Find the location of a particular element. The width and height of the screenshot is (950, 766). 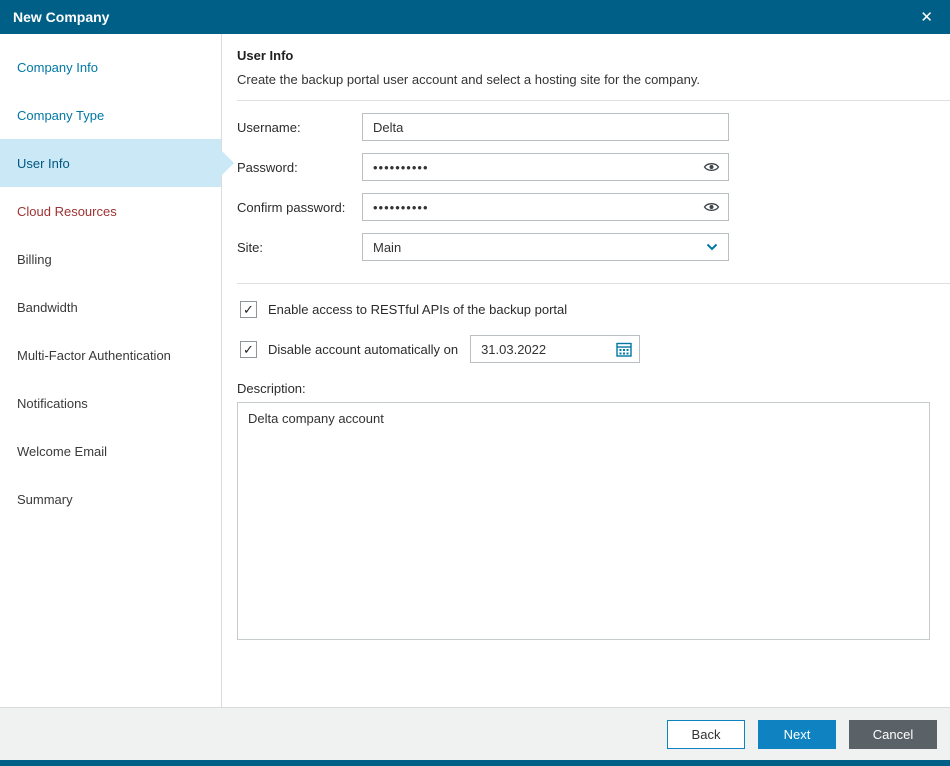

show-confirm-password-icon is located at coordinates (711, 207).